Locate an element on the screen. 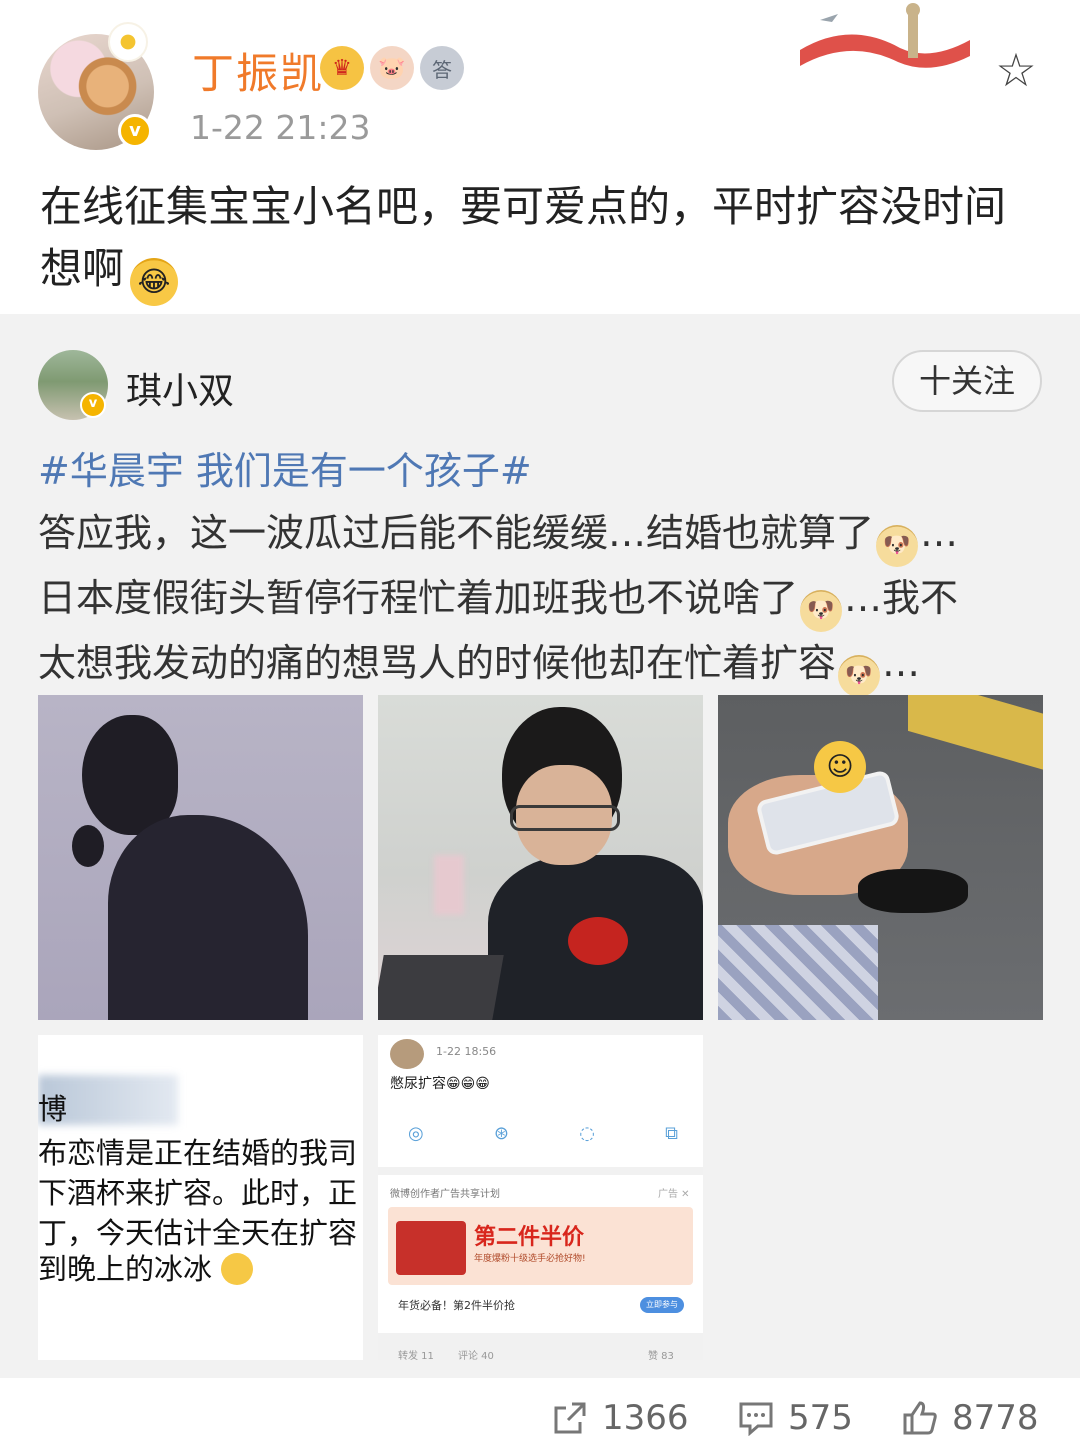 The height and width of the screenshot is (1456, 1080). ad-tag: 广告 ✕ is located at coordinates (674, 1194).